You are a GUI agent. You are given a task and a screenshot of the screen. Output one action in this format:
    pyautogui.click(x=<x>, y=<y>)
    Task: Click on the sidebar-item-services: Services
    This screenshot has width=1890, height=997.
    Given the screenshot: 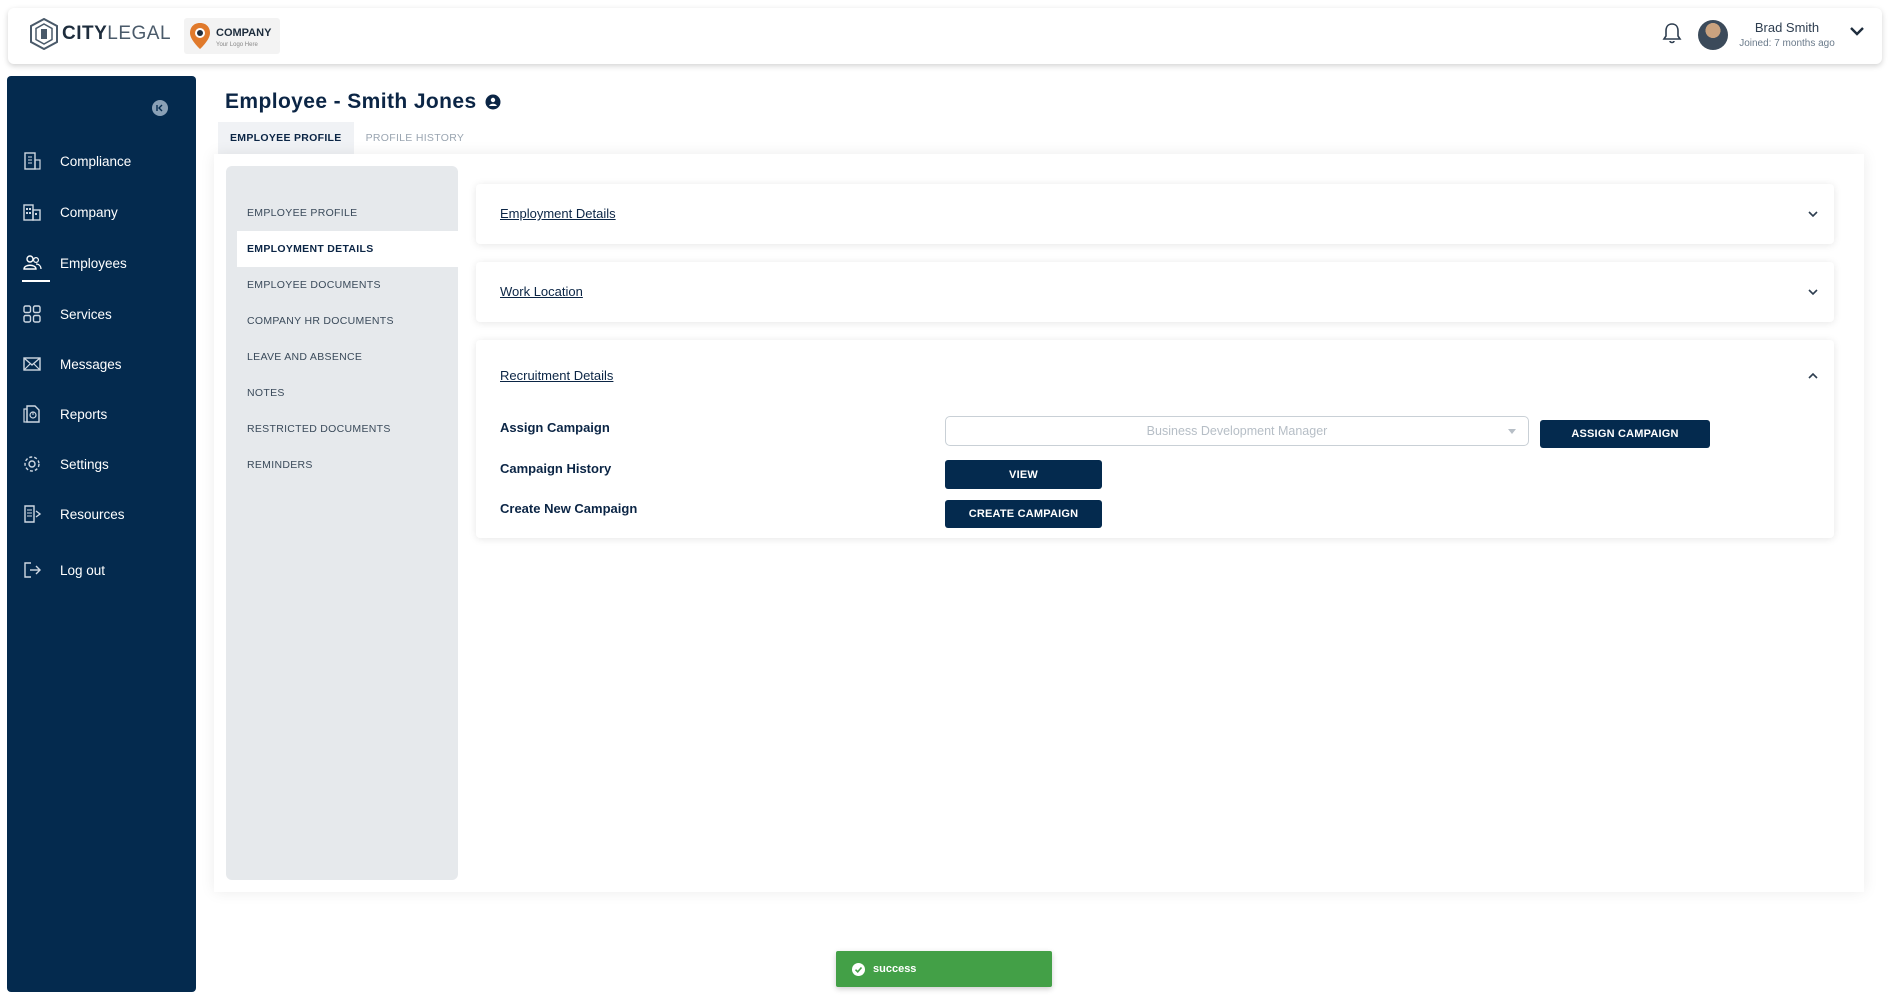 What is the action you would take?
    pyautogui.click(x=67, y=314)
    